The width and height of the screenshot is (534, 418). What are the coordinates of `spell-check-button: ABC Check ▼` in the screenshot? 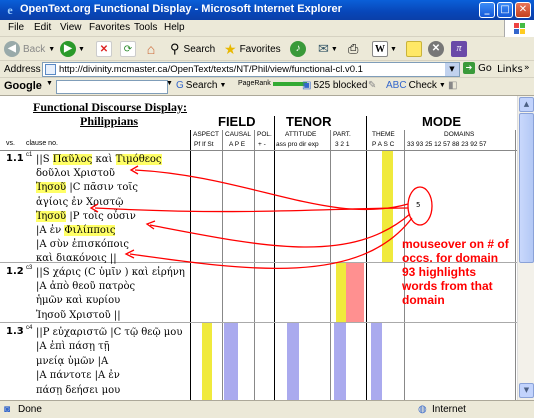 It's located at (416, 85).